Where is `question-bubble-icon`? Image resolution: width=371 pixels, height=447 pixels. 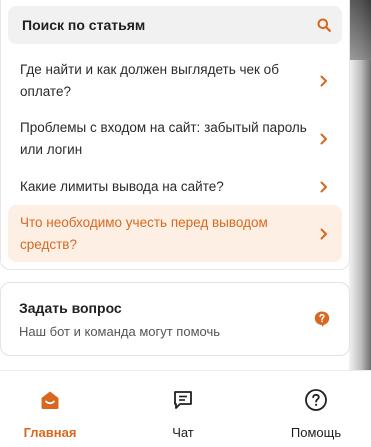 question-bubble-icon is located at coordinates (322, 319).